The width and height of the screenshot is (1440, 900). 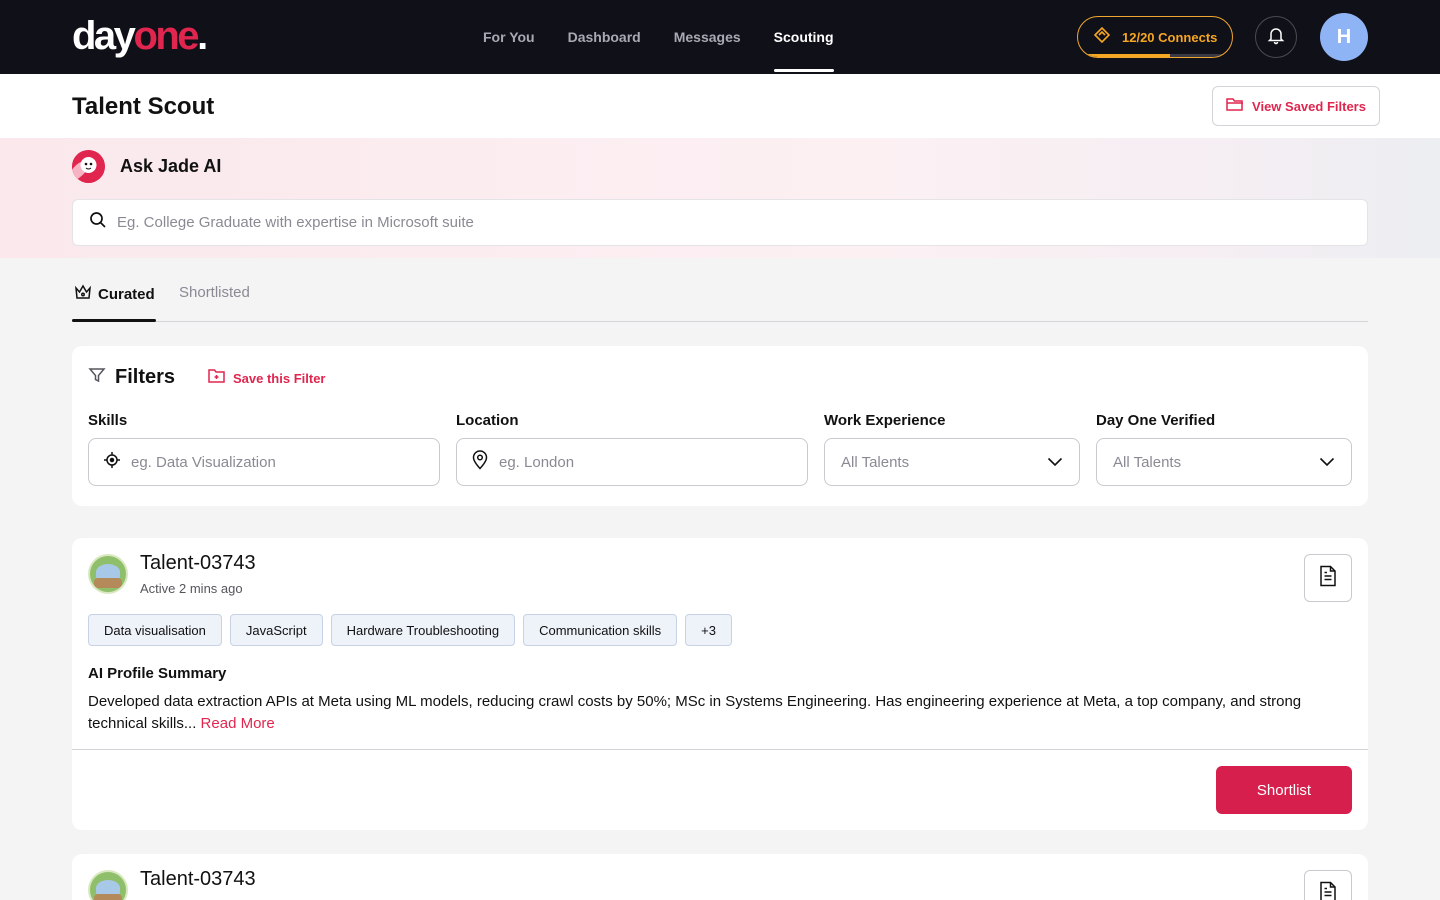 I want to click on main-nav: For You Dashboard Messages Scouting, so click(x=675, y=37).